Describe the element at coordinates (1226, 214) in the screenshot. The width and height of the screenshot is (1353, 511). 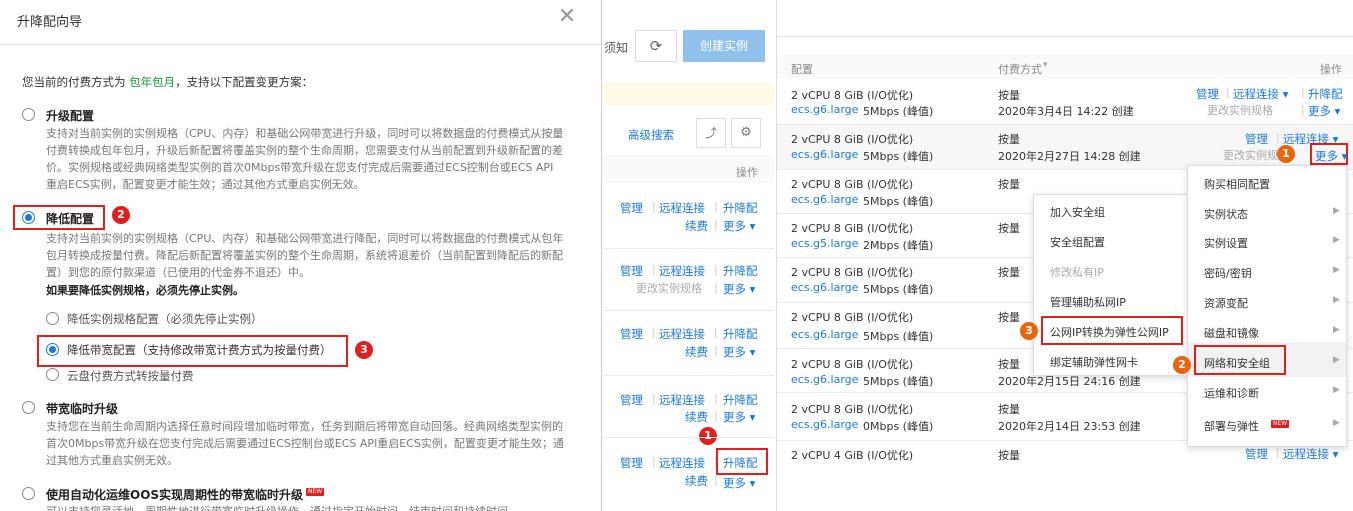
I see `menu-item-instance-status: 实例状态` at that location.